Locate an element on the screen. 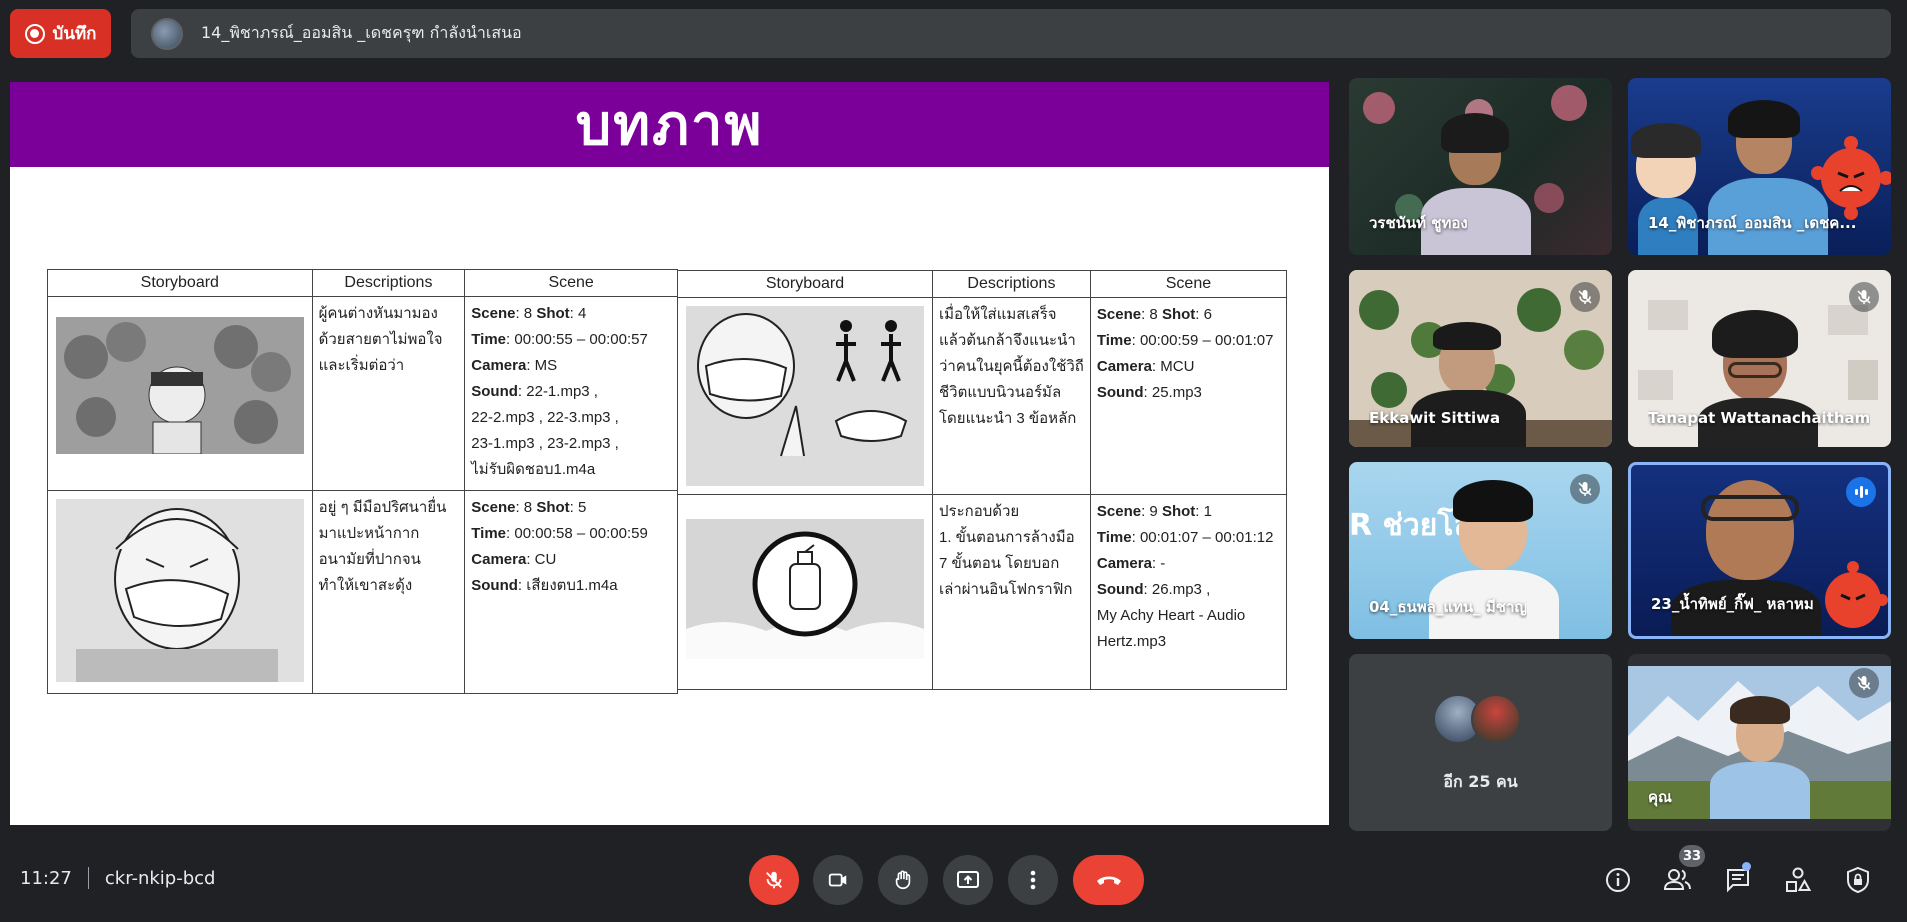 Image resolution: width=1907 pixels, height=922 pixels. description-line: เมื่อให้ใส่แมสเสร็จ is located at coordinates (998, 314).